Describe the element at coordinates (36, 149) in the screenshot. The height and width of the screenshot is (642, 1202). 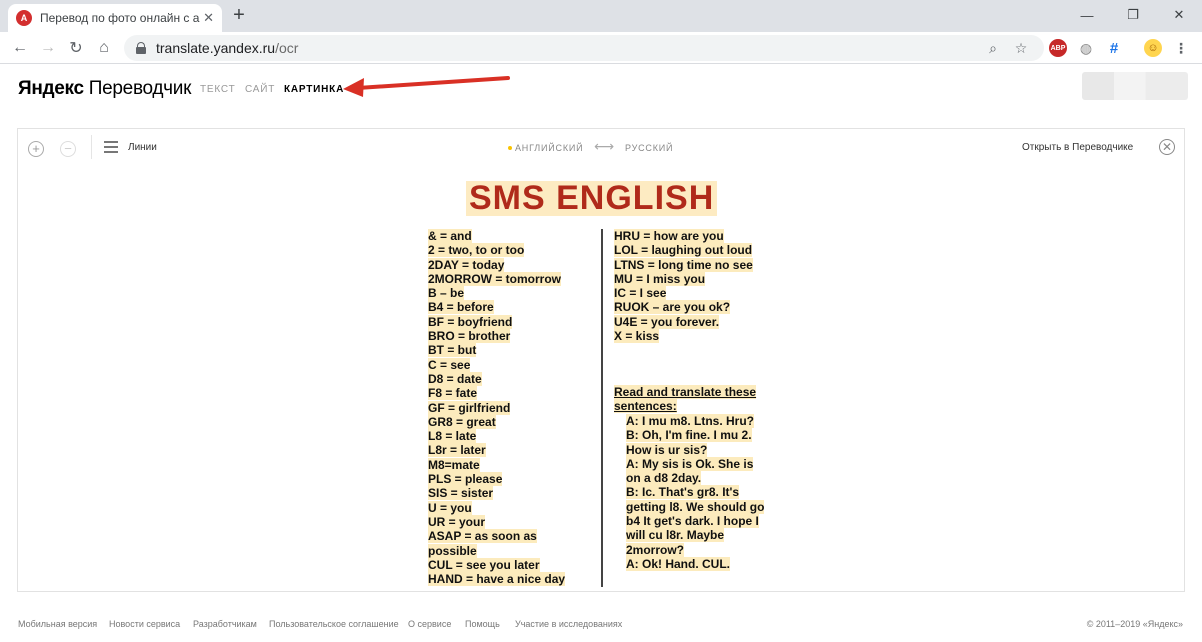
I see `zoom-in-icon: +` at that location.